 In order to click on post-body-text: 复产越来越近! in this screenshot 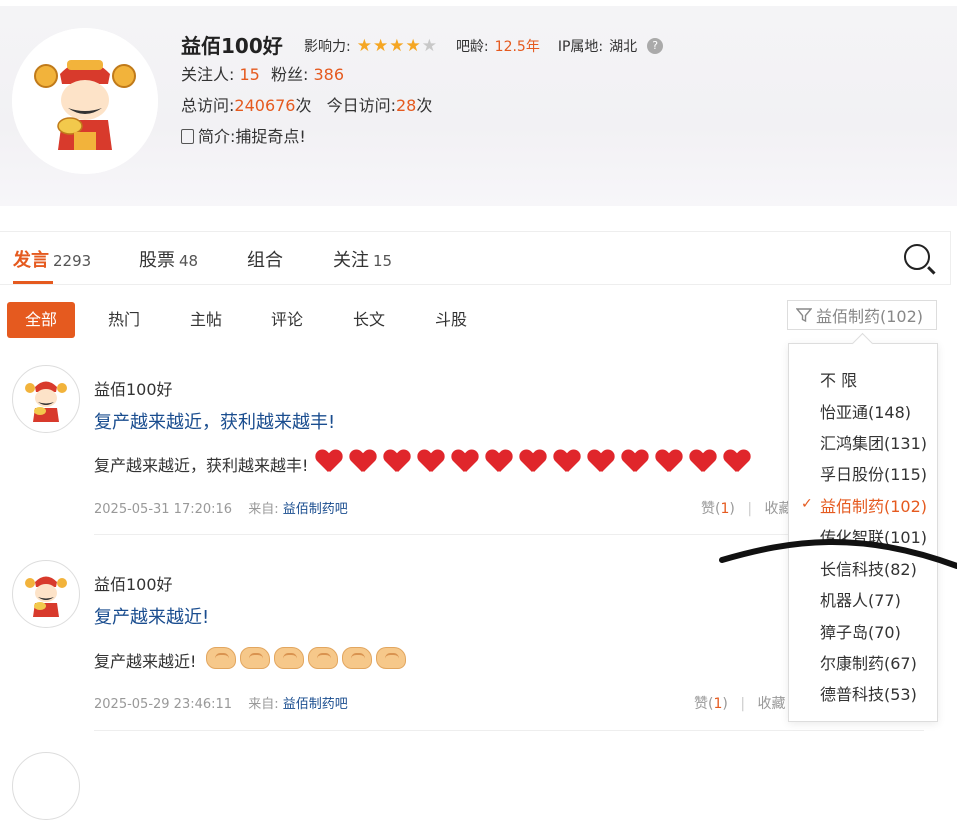, I will do `click(145, 661)`.